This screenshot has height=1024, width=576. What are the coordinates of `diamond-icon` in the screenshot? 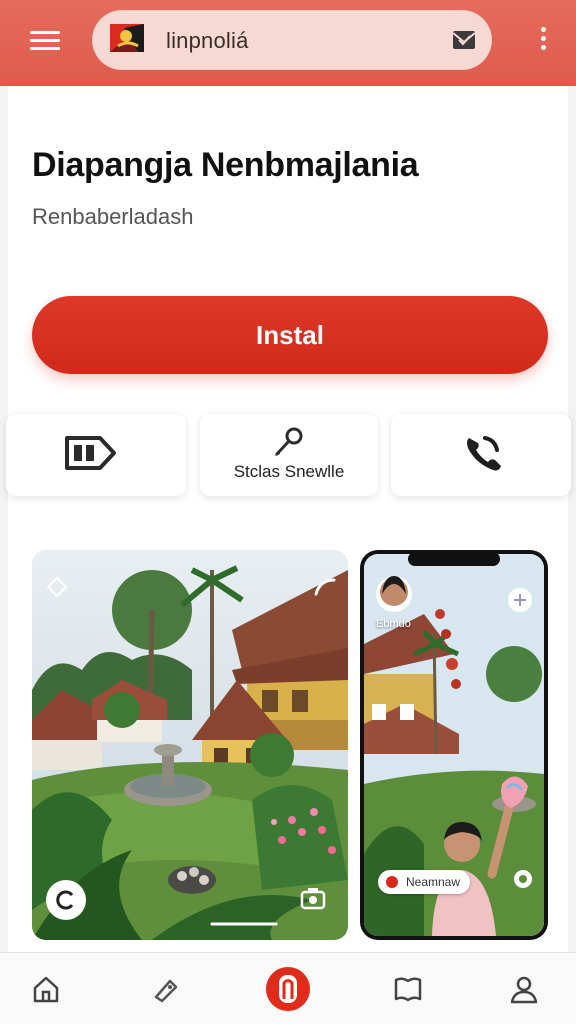 It's located at (57, 587).